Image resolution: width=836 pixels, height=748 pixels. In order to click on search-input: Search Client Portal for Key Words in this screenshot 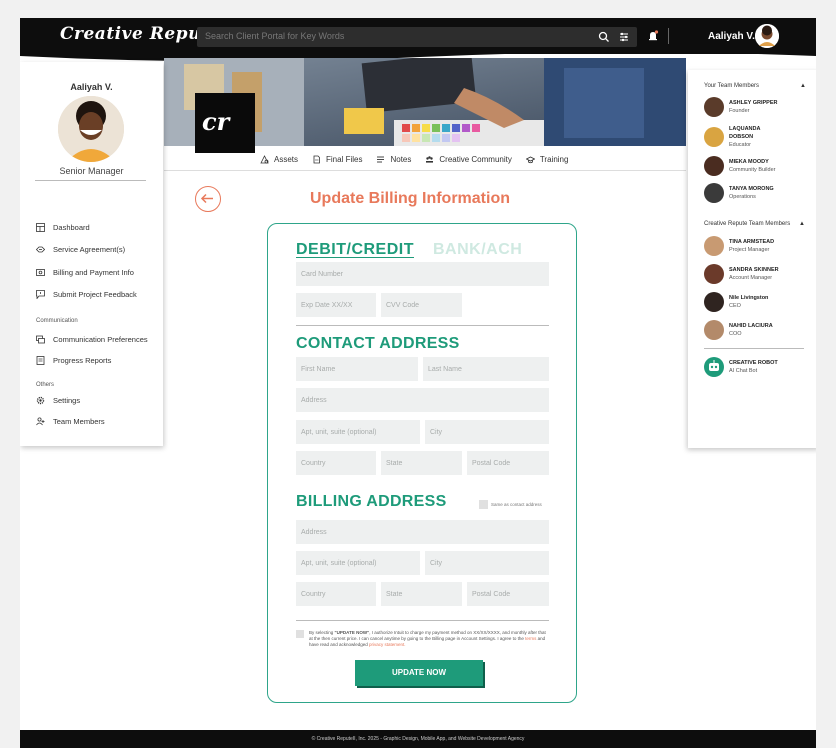, I will do `click(274, 36)`.